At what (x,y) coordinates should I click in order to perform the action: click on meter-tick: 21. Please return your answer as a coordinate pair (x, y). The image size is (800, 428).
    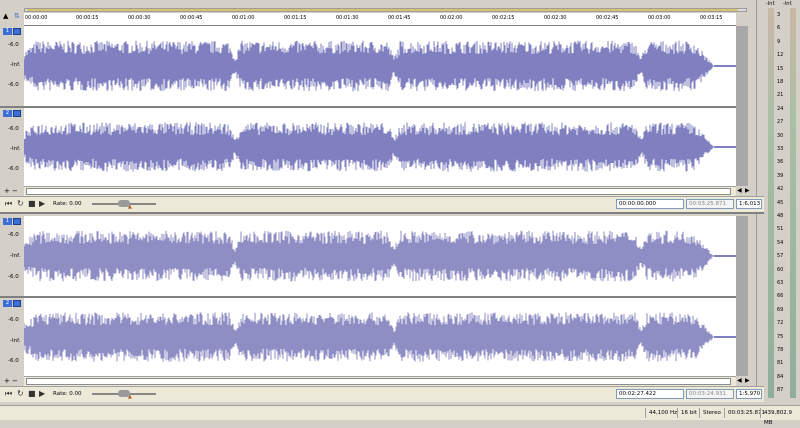
    Looking at the image, I should click on (780, 95).